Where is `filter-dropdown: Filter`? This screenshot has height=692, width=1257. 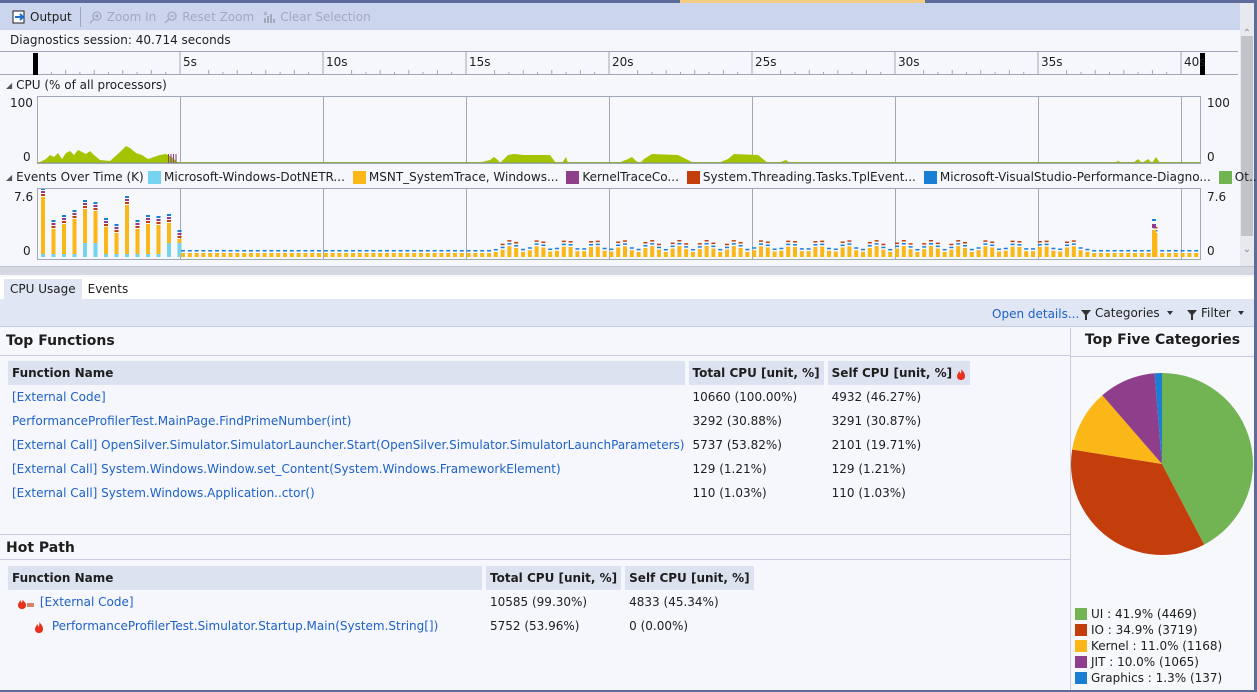 filter-dropdown: Filter is located at coordinates (1215, 313).